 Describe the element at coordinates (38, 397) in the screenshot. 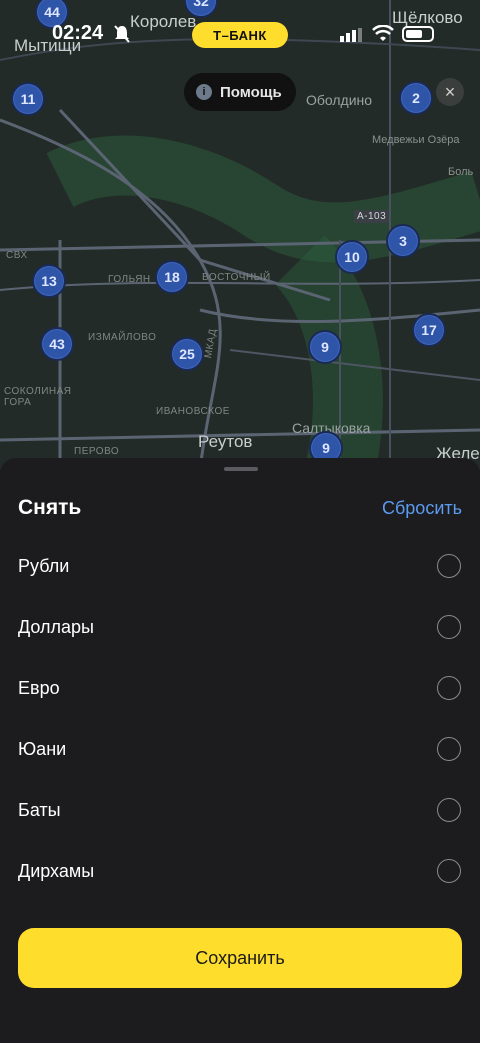

I see `map-label: СОКОЛИНАЯ ГОРА` at that location.